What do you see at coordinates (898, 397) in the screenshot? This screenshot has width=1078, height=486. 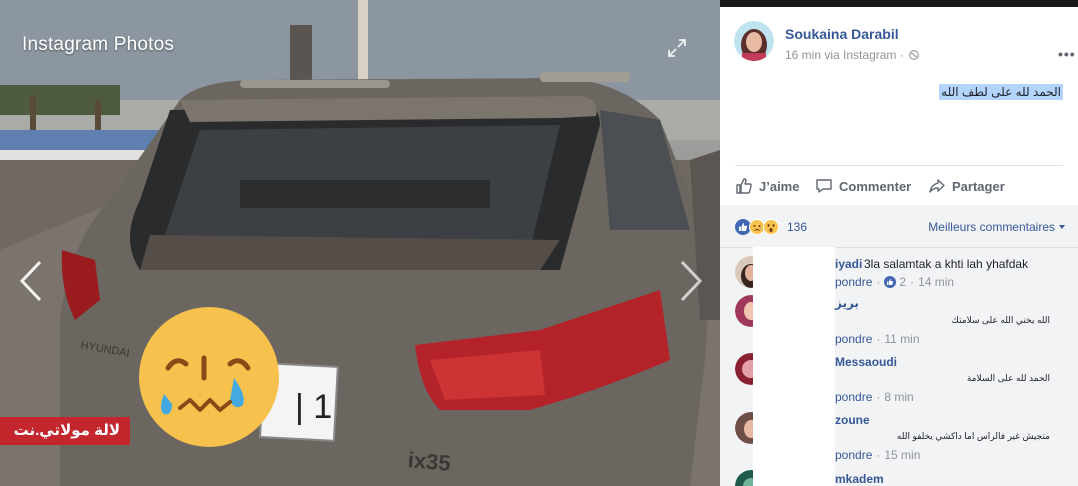 I see `comment-time: 8 min` at bounding box center [898, 397].